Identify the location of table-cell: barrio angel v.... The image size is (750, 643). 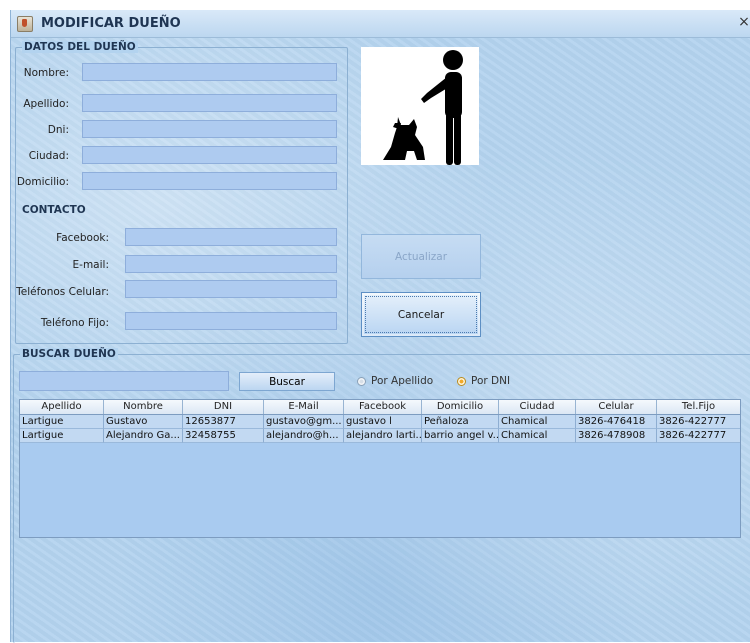
(460, 436).